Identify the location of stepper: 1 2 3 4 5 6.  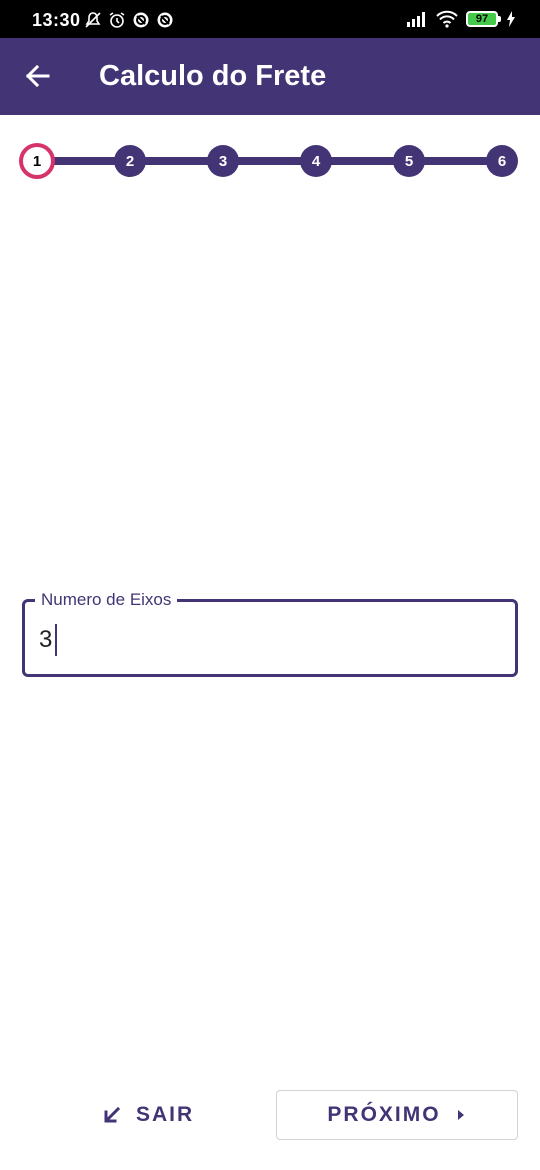
(270, 162).